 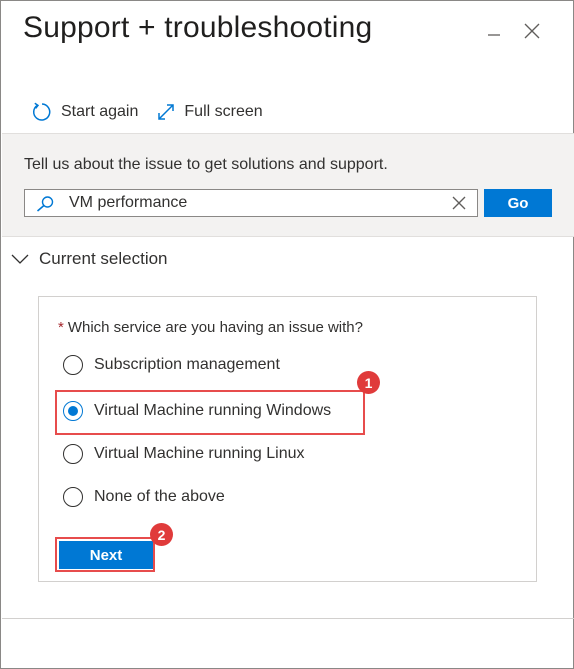 I want to click on full-screen-label: Full screen, so click(x=223, y=111).